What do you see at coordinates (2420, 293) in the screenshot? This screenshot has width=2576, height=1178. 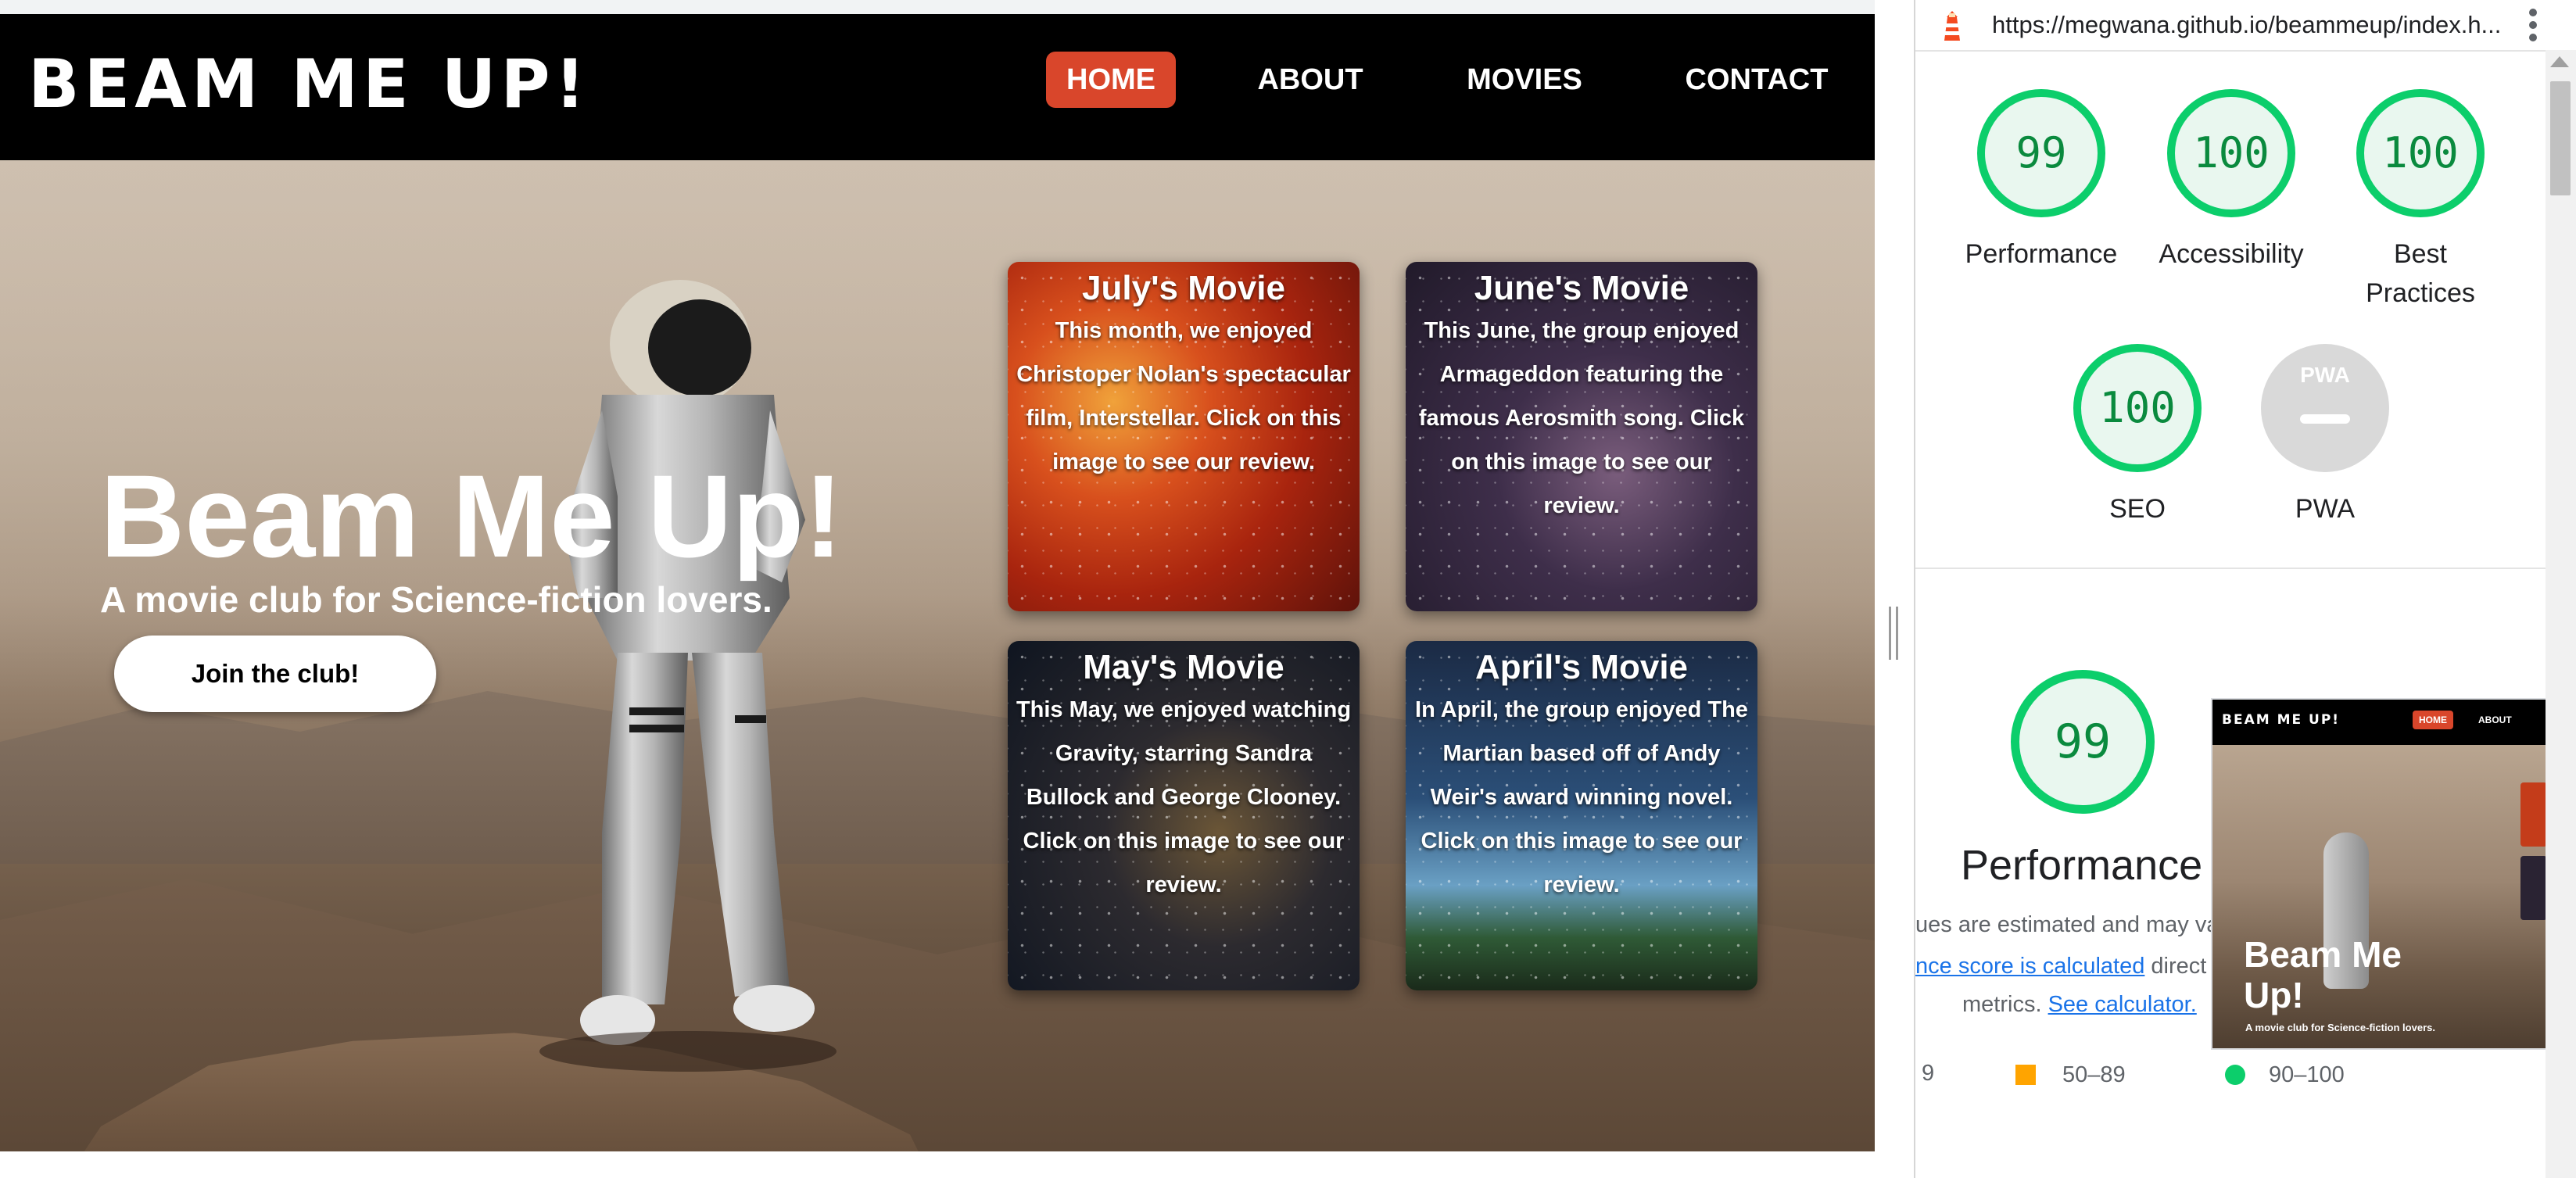 I see `best-practices-label-line2: Practices` at bounding box center [2420, 293].